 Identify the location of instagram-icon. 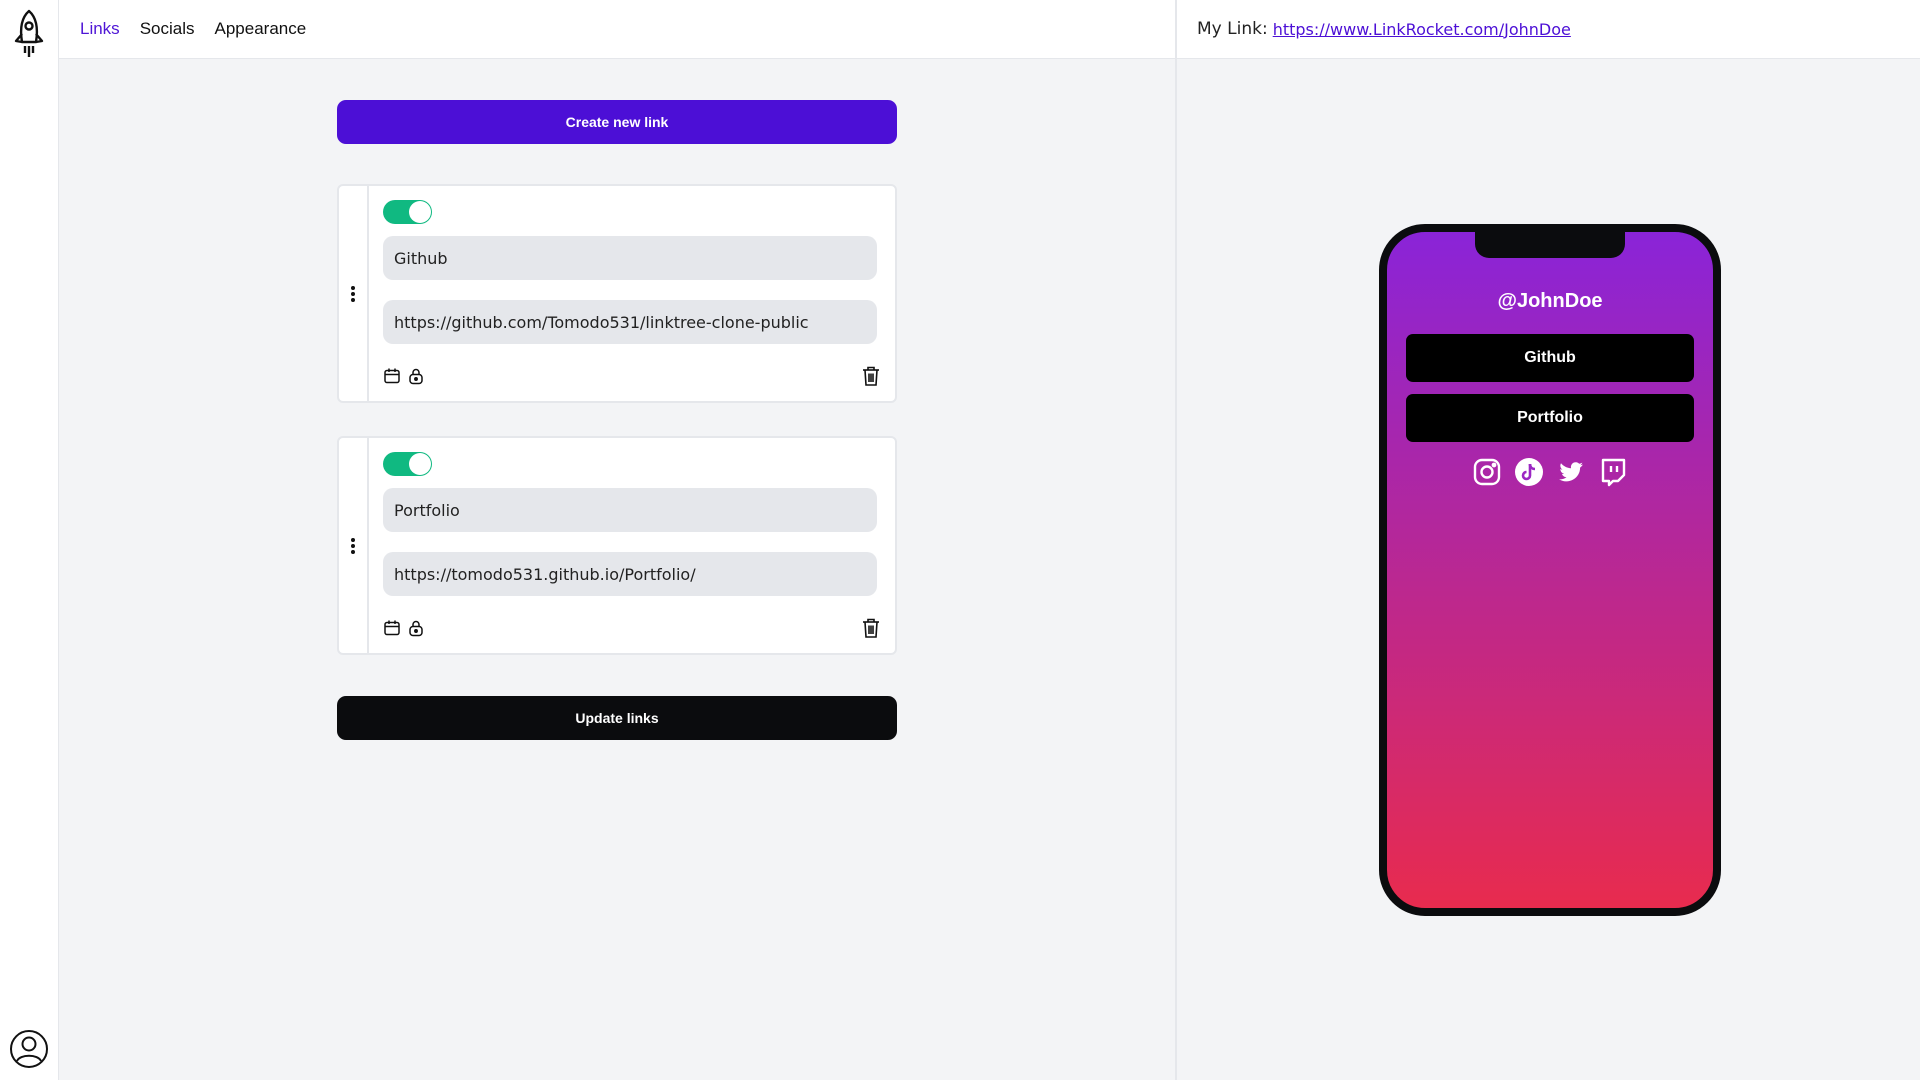
(1487, 472).